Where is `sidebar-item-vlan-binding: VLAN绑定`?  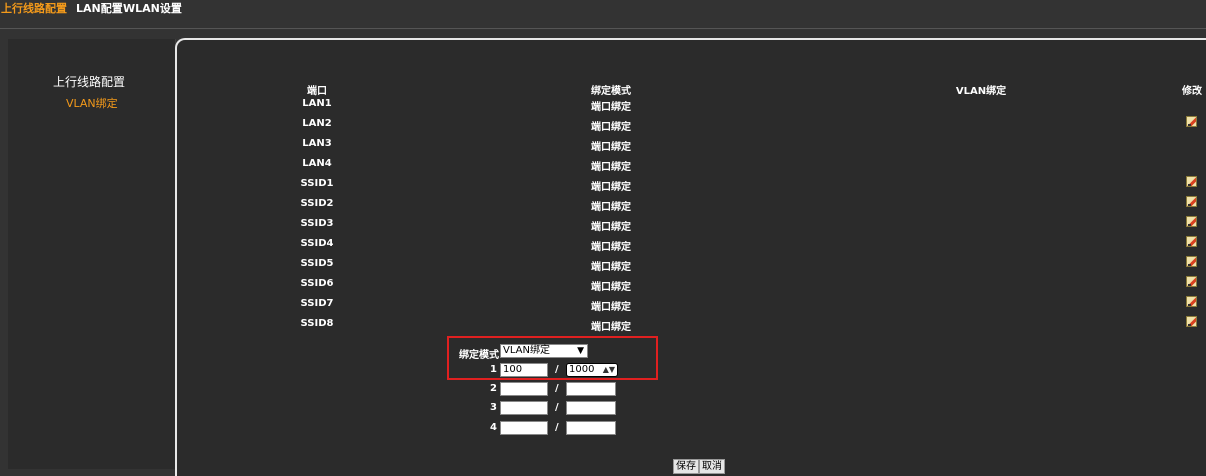 sidebar-item-vlan-binding: VLAN绑定 is located at coordinates (92, 103).